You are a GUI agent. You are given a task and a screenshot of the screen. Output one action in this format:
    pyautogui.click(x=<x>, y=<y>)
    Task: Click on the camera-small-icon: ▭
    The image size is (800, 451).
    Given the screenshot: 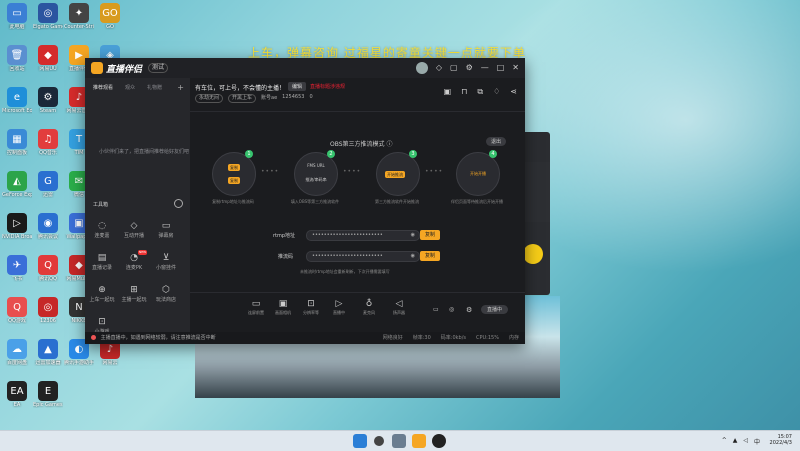 What is the action you would take?
    pyautogui.click(x=436, y=309)
    